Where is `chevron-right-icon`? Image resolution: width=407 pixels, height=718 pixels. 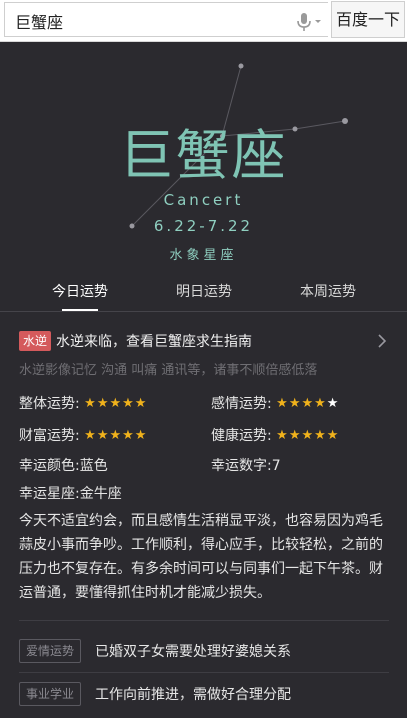
chevron-right-icon is located at coordinates (382, 341).